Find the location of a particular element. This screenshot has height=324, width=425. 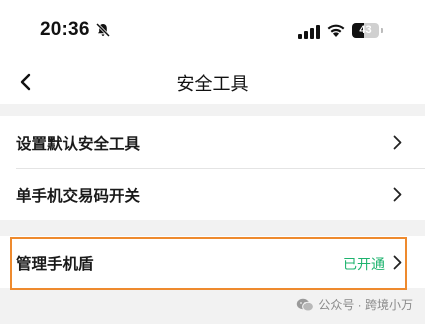

navigation-bar: 安全工具 is located at coordinates (212, 82).